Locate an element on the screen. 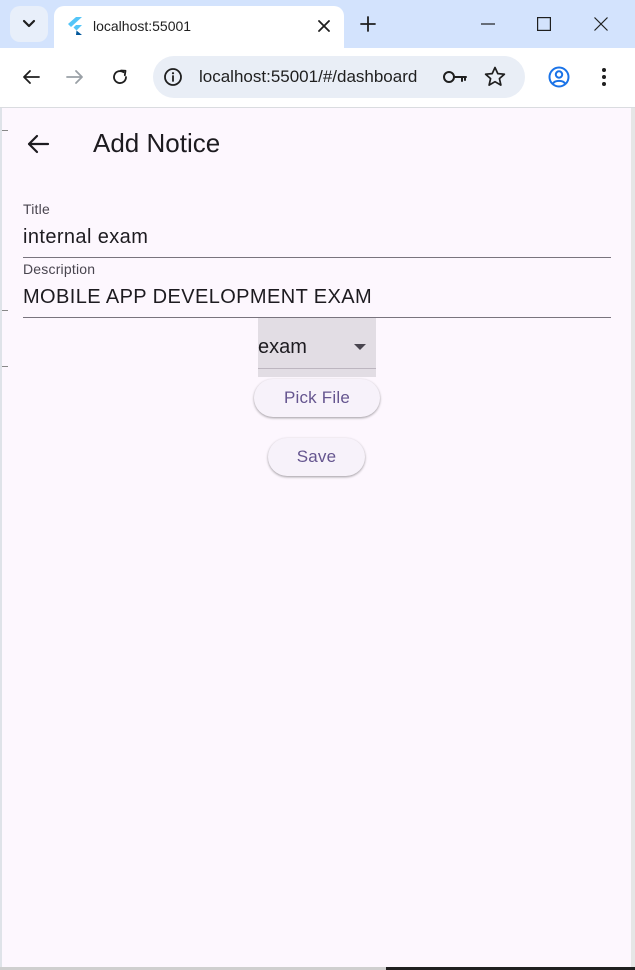  window-maximize-button is located at coordinates (544, 24).